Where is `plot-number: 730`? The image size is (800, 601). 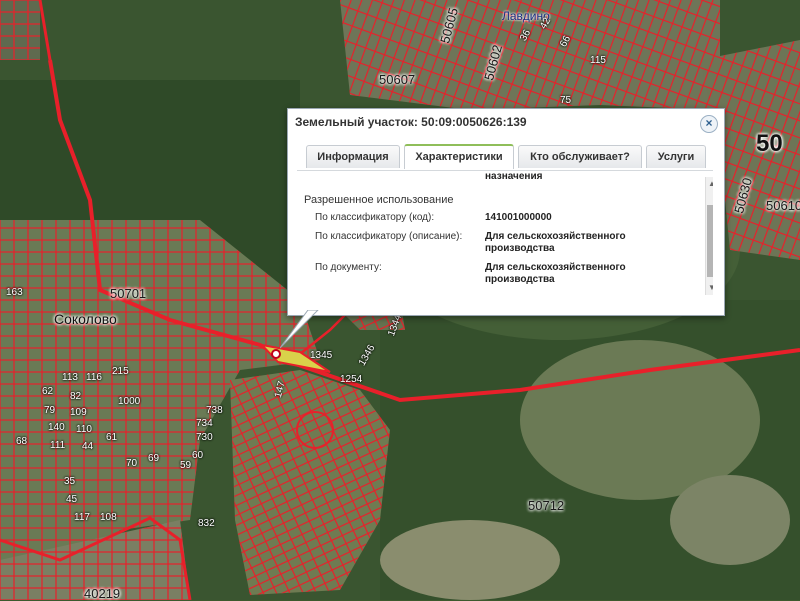 plot-number: 730 is located at coordinates (204, 437).